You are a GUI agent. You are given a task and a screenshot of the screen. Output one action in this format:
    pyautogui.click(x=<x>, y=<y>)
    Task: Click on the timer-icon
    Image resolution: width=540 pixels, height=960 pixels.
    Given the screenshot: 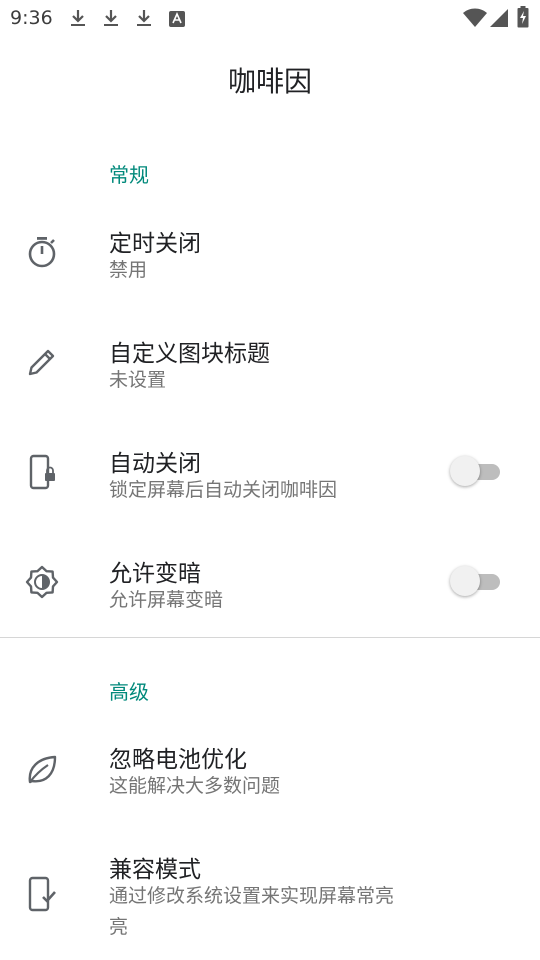 What is the action you would take?
    pyautogui.click(x=42, y=252)
    